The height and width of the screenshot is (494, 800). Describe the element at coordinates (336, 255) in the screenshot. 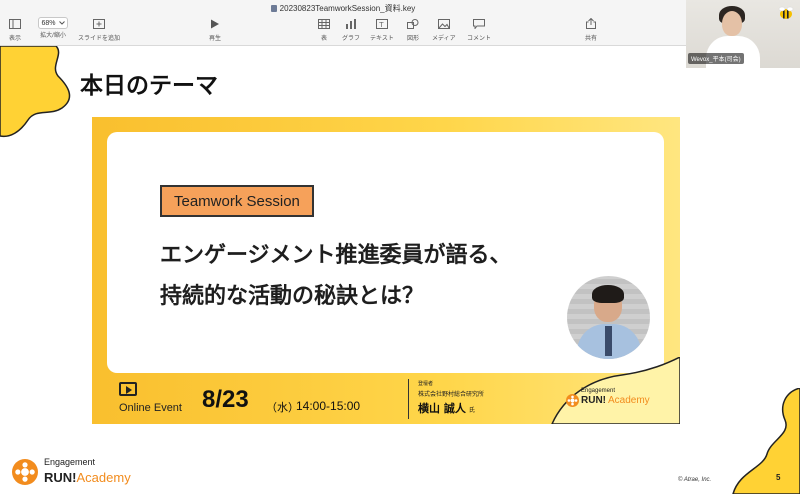

I see `headline-line-1: エンゲージメント推進委員が語る、` at that location.